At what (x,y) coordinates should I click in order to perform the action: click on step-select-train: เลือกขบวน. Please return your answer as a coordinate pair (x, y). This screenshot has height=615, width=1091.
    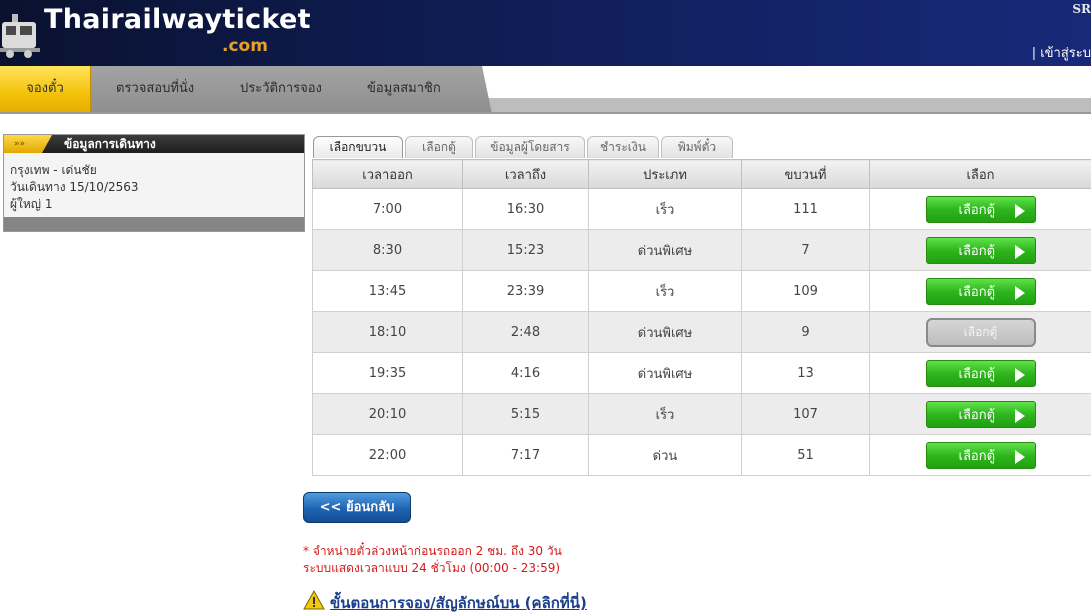
    Looking at the image, I should click on (358, 147).